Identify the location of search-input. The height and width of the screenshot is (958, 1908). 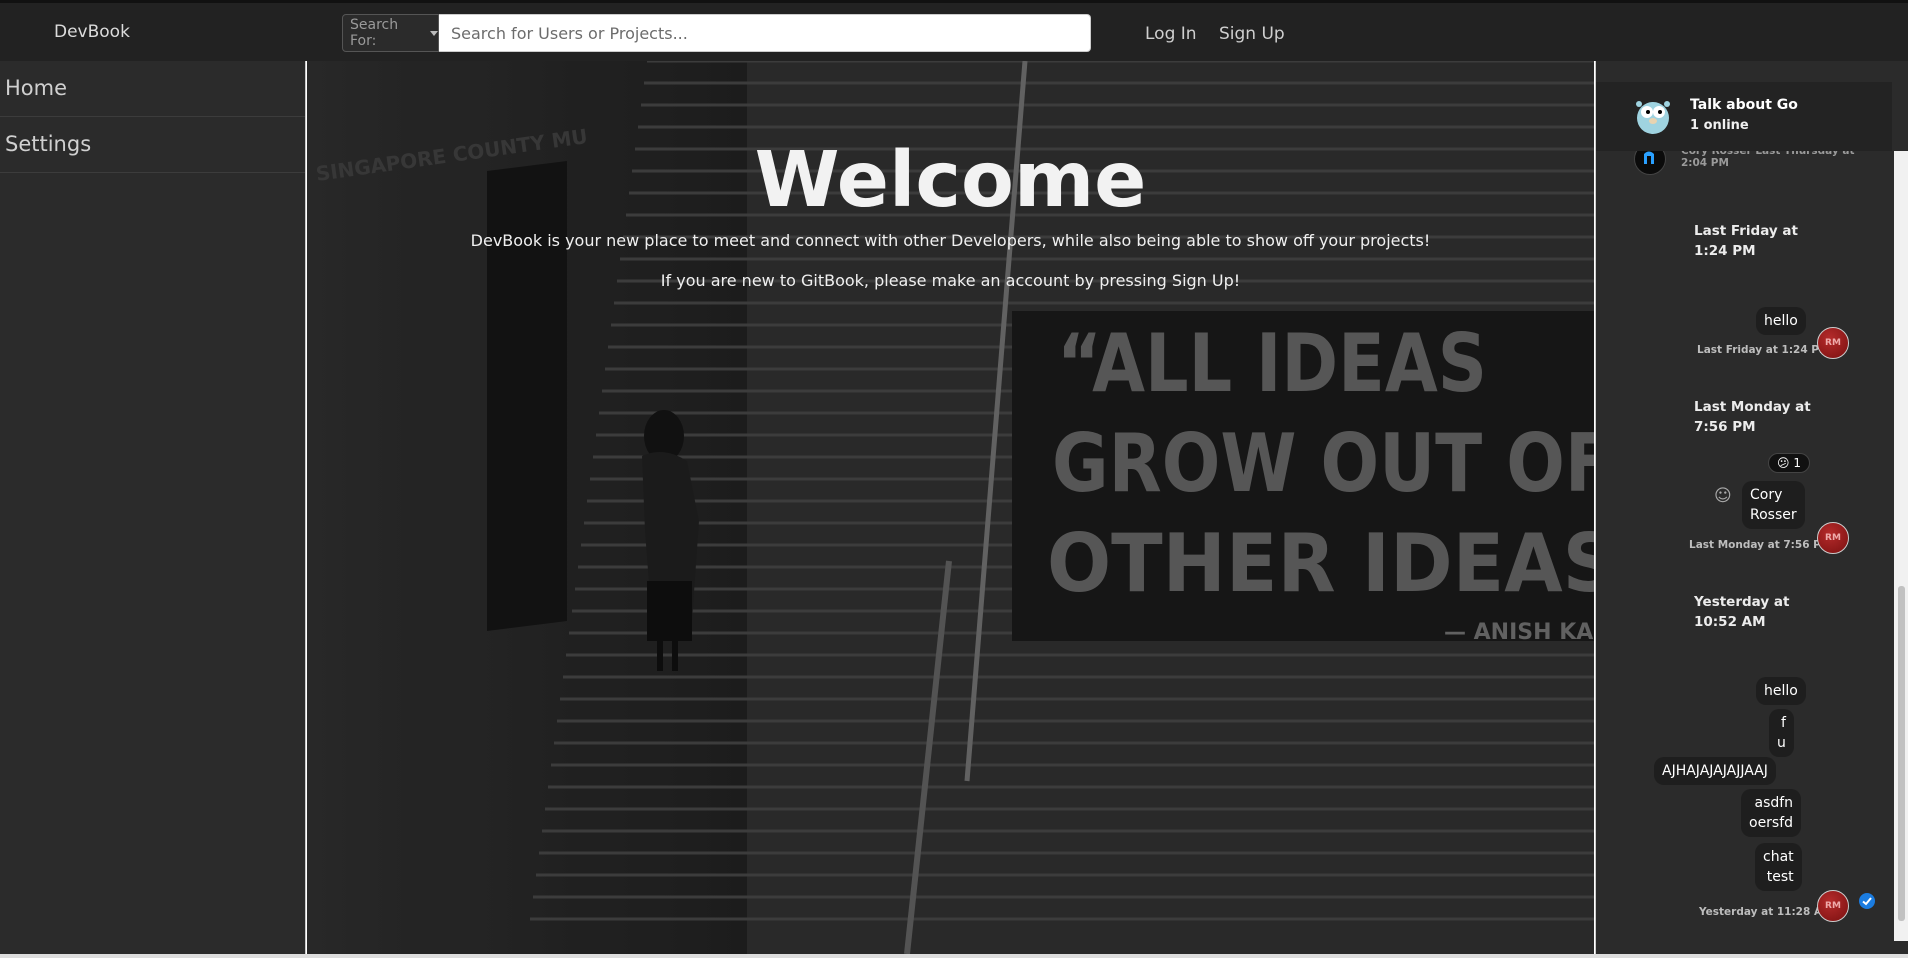
(765, 33).